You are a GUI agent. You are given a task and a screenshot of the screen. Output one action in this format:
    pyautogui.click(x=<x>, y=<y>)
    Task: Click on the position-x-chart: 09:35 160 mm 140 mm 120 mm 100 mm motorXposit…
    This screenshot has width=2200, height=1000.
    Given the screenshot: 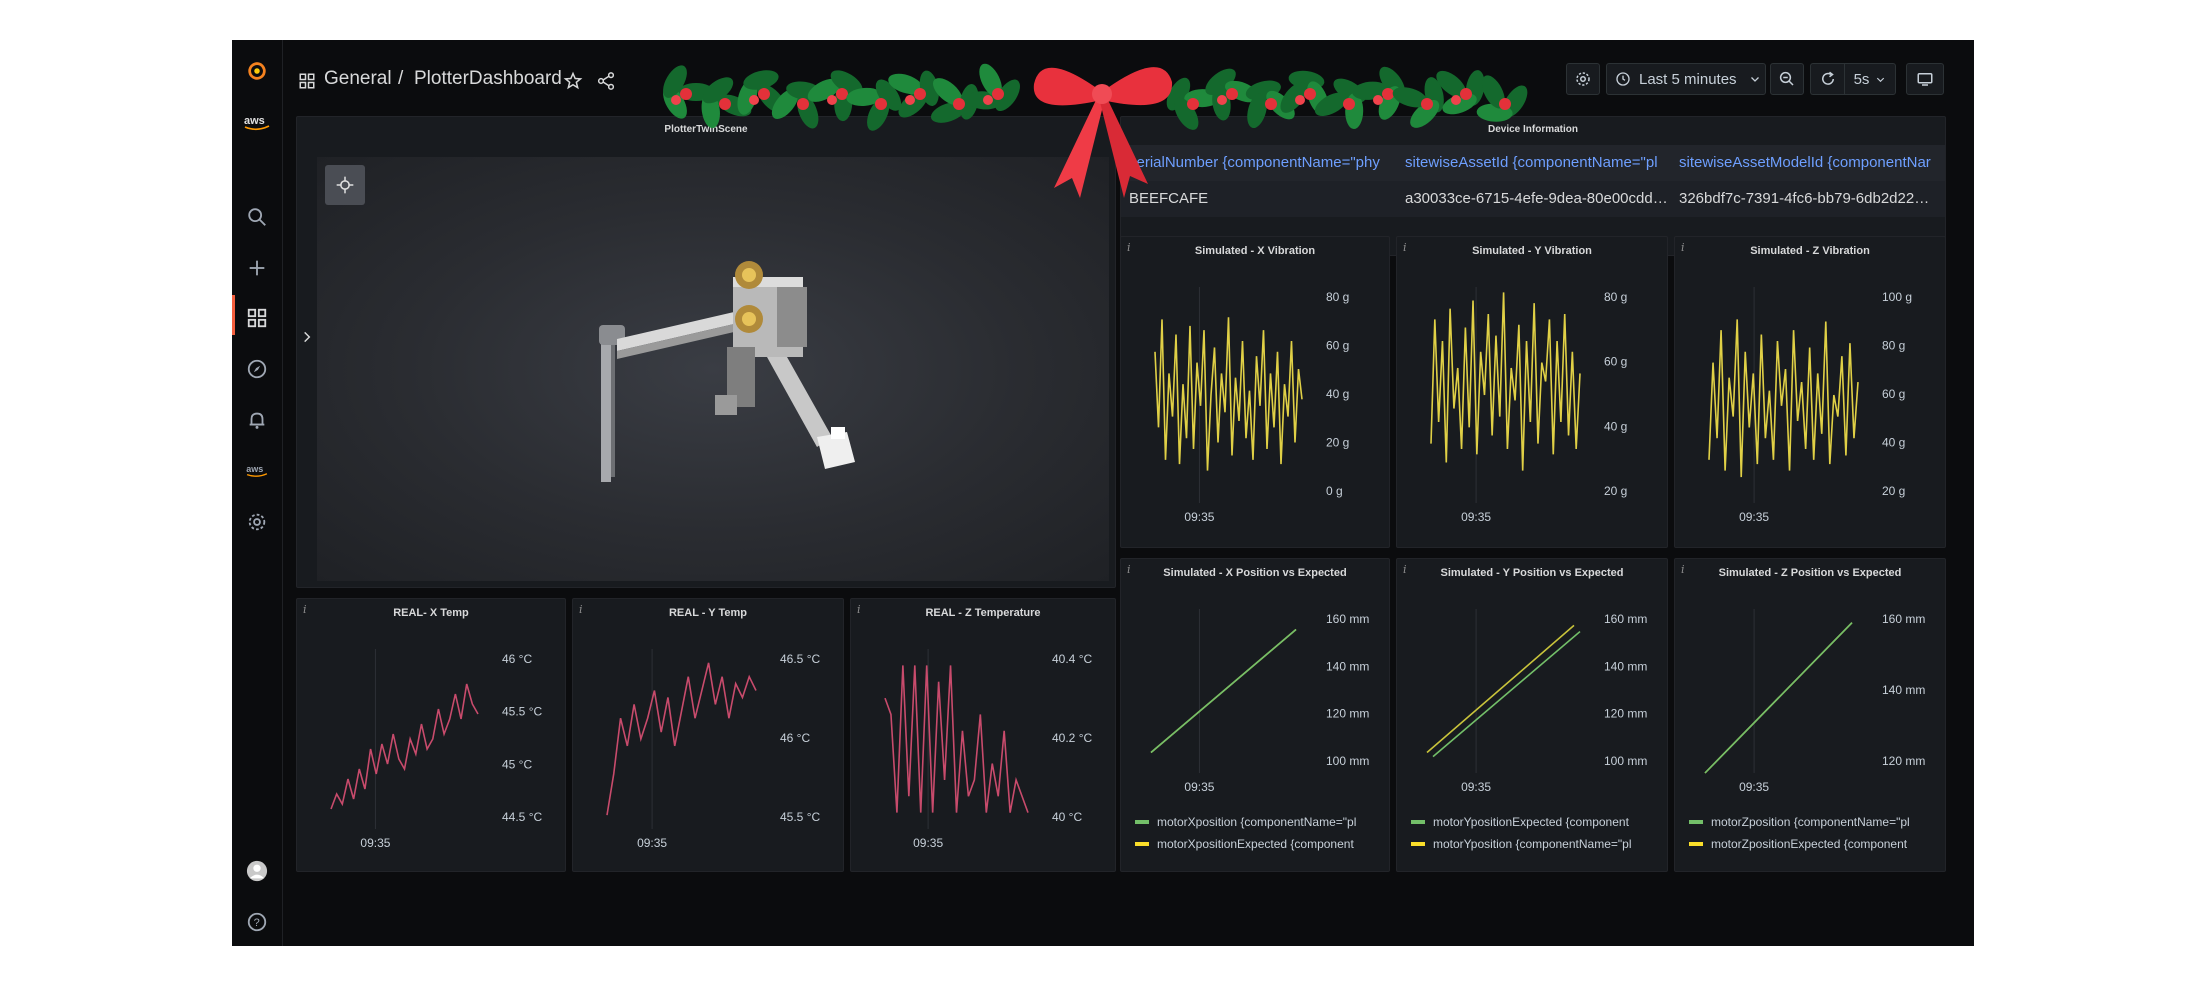 What is the action you would take?
    pyautogui.click(x=1255, y=725)
    